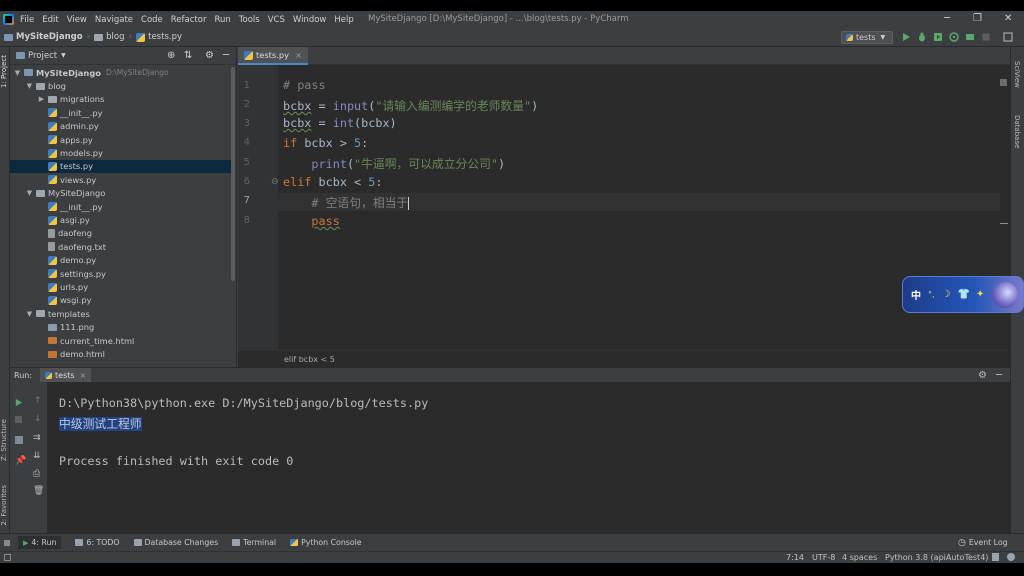  What do you see at coordinates (122, 166) in the screenshot?
I see `tree-item: tests.py` at bounding box center [122, 166].